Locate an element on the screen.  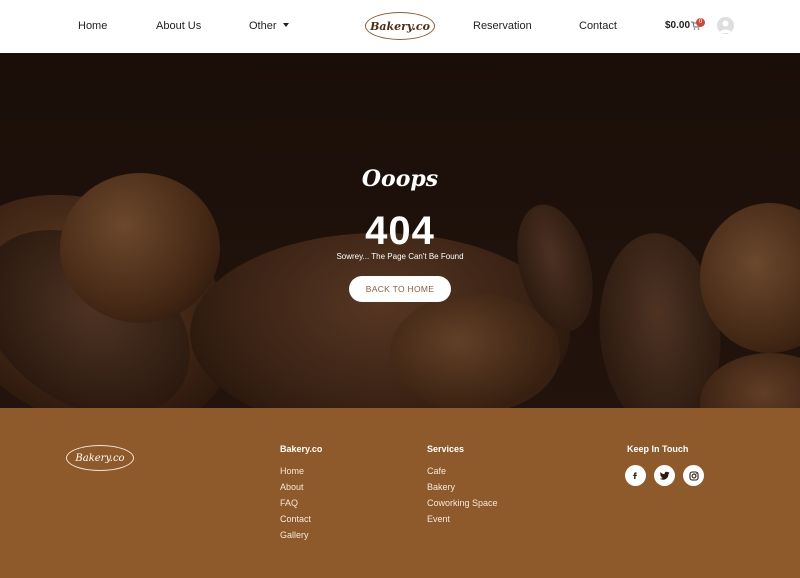
footer-heading-services: Services is located at coordinates (446, 449).